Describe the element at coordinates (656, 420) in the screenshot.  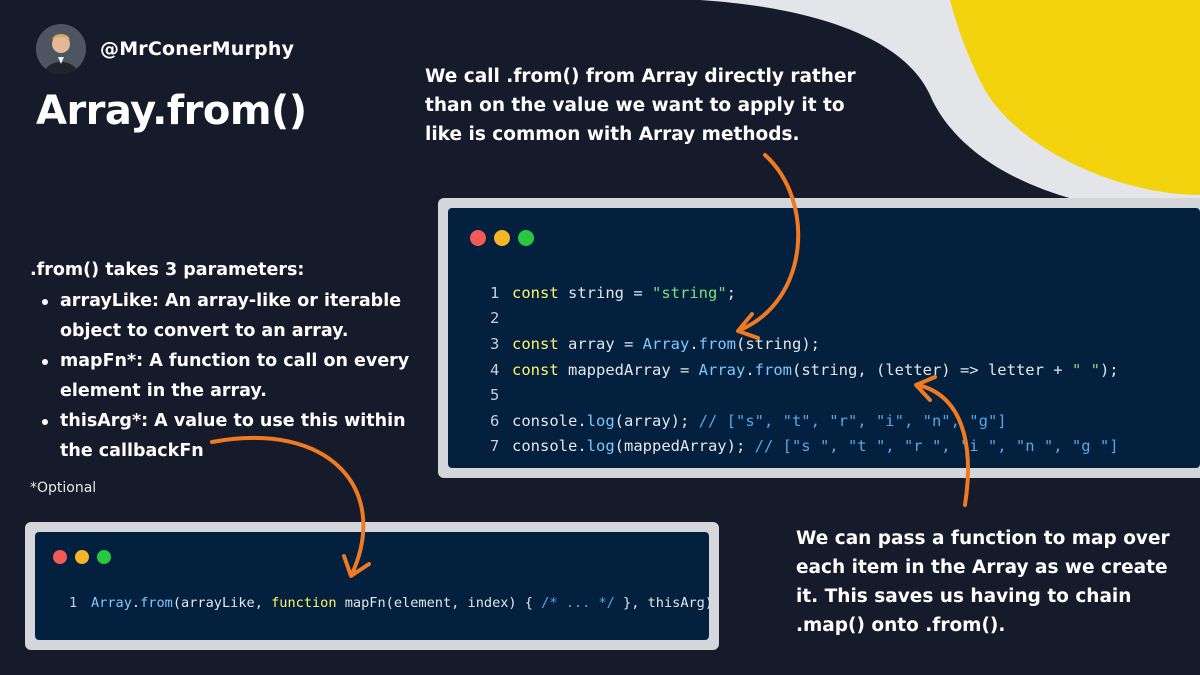
I see `code-token: (array);` at that location.